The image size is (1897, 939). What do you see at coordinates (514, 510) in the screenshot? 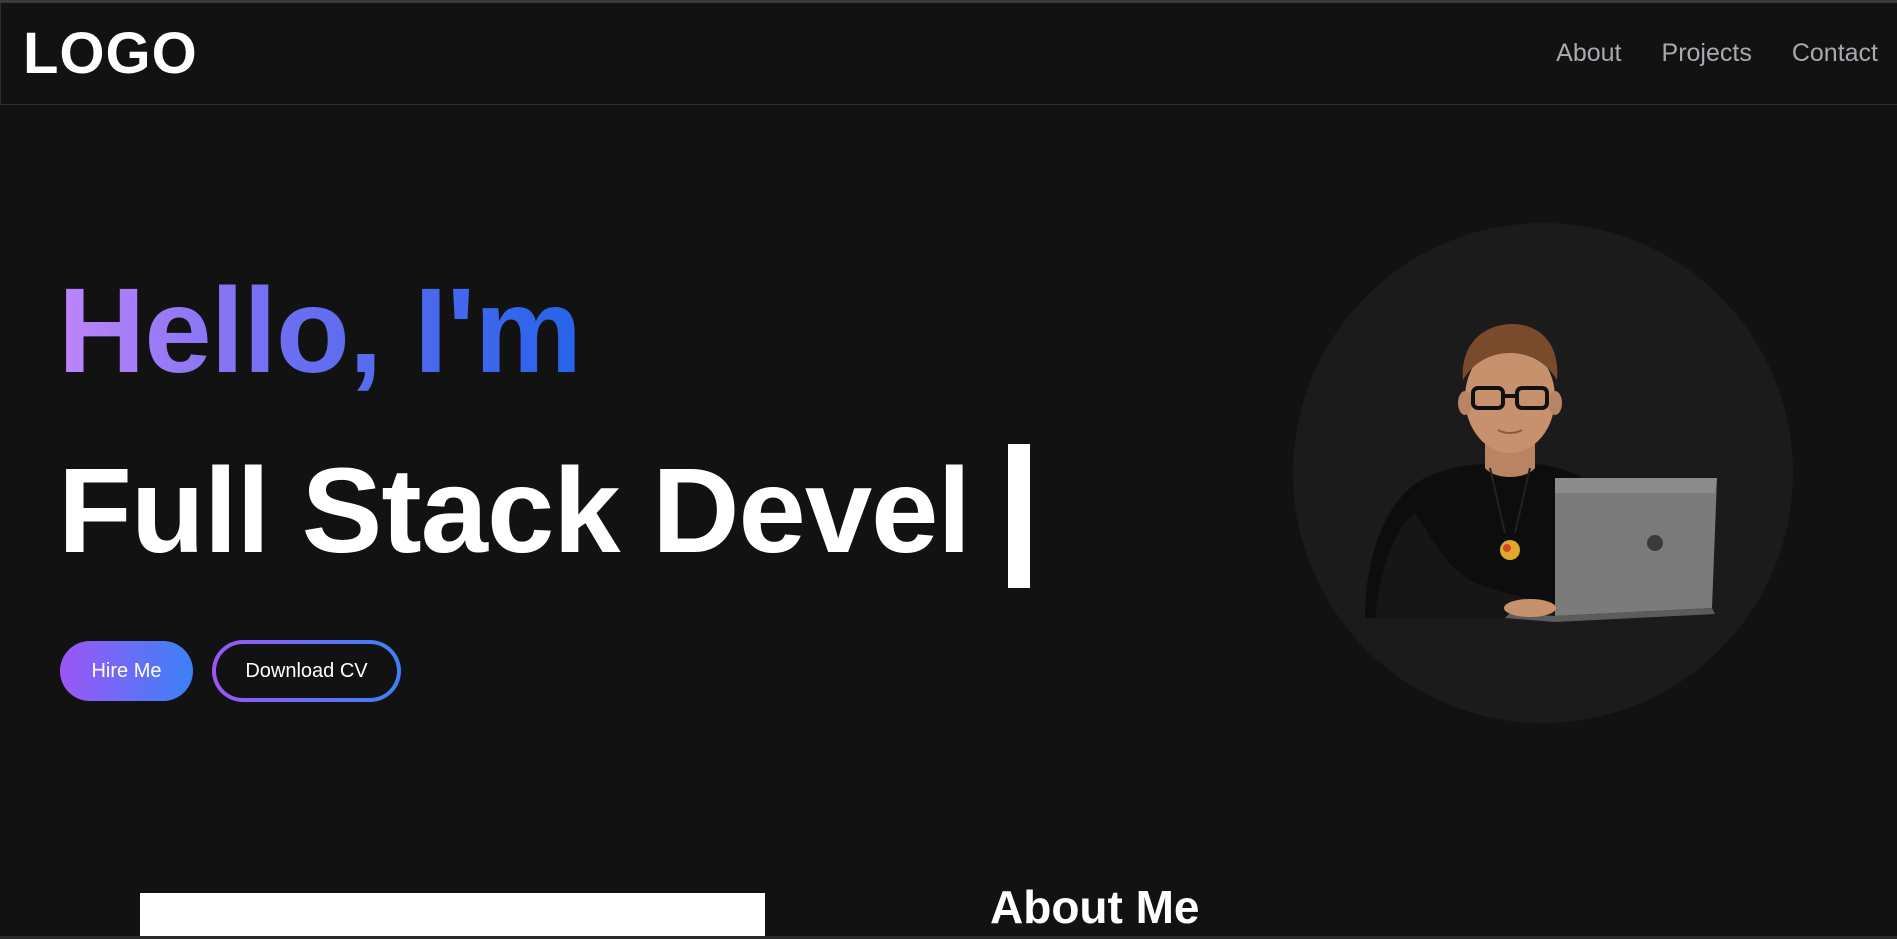
I see `hero-typed-role: Full Stack Devel` at bounding box center [514, 510].